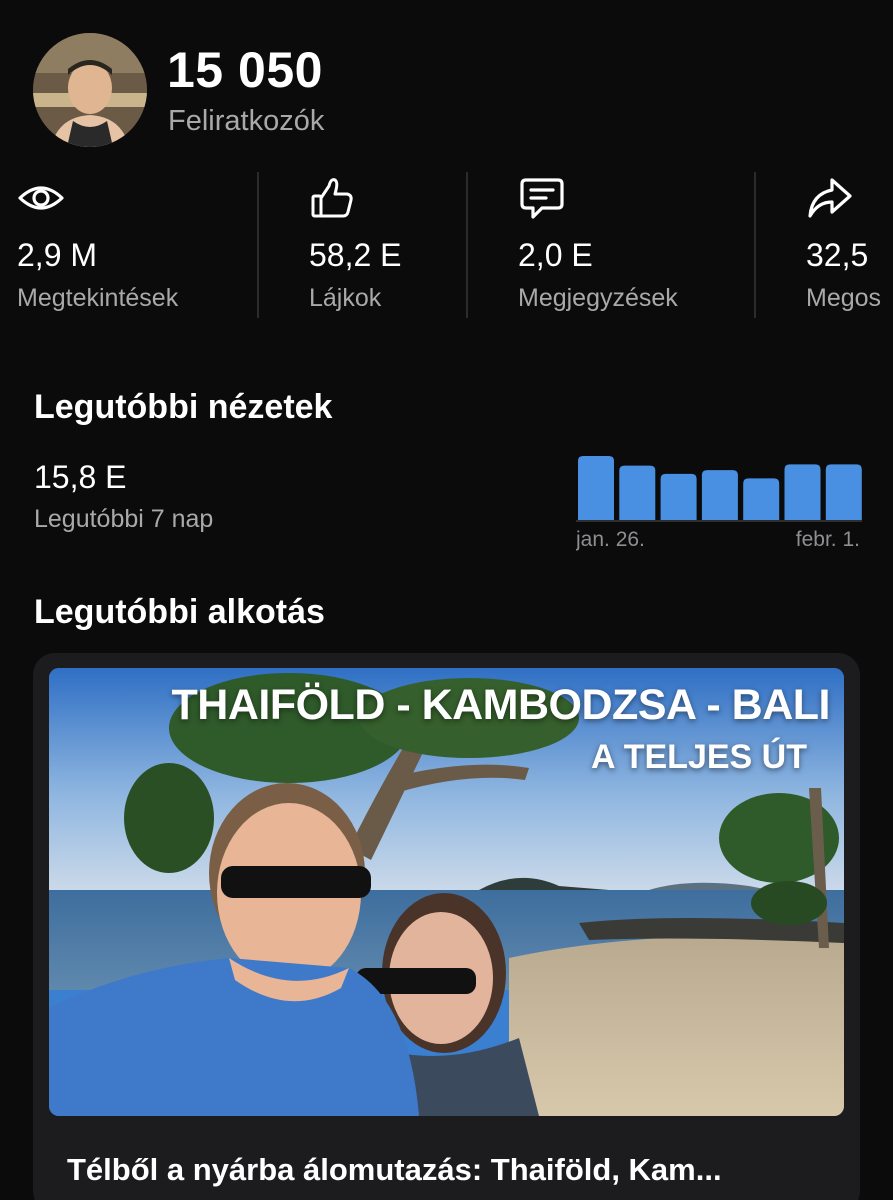  I want to click on stat-views-value: 2,9 M, so click(57, 255).